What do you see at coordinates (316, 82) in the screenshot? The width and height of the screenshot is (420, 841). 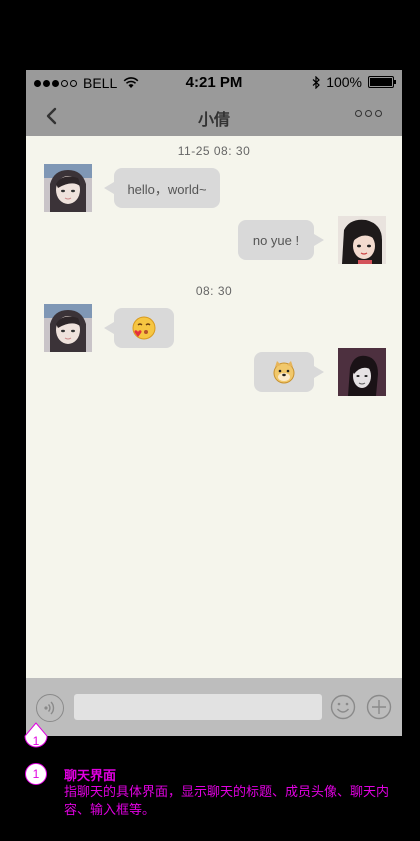 I see `bluetooth-icon` at bounding box center [316, 82].